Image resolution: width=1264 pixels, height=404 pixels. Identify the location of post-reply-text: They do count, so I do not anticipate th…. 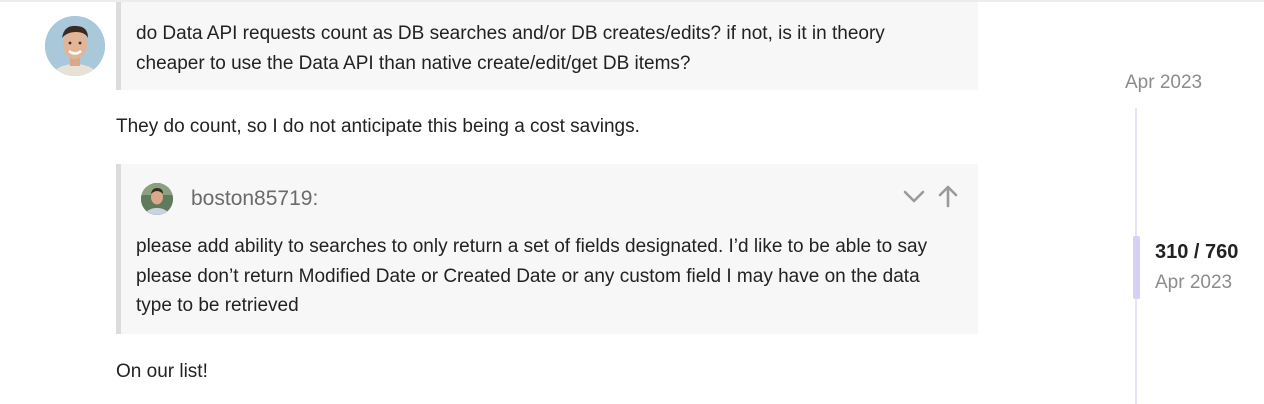
(378, 126).